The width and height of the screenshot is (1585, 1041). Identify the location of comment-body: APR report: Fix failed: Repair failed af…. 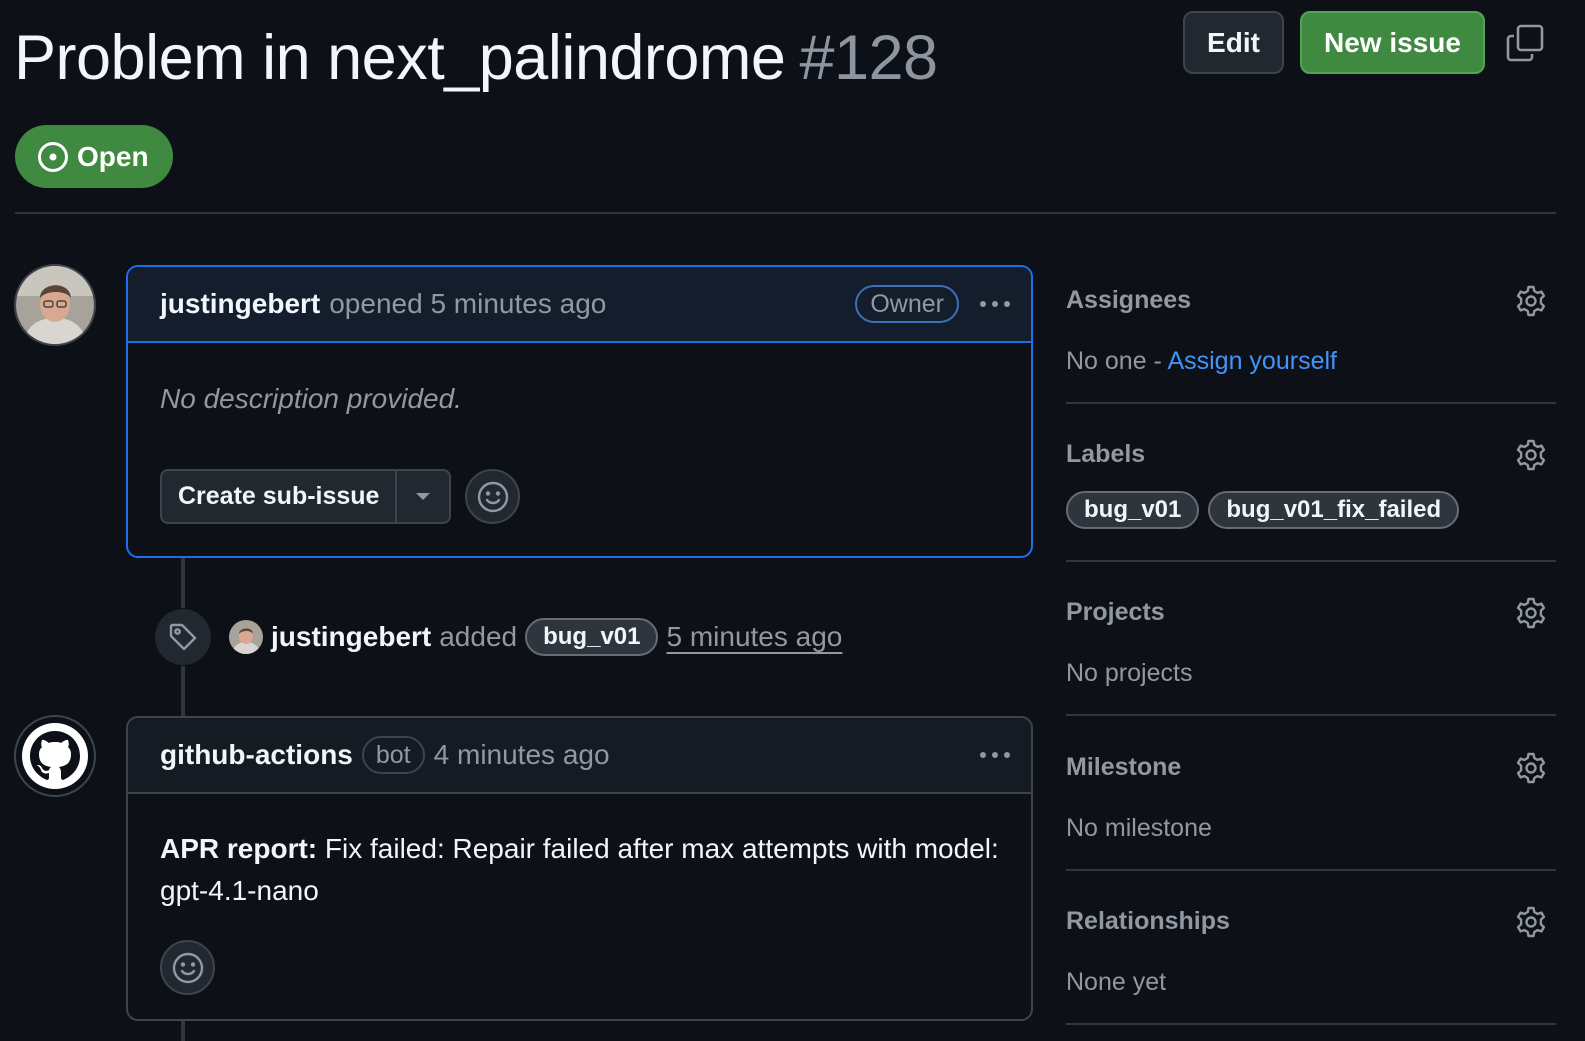
(579, 911).